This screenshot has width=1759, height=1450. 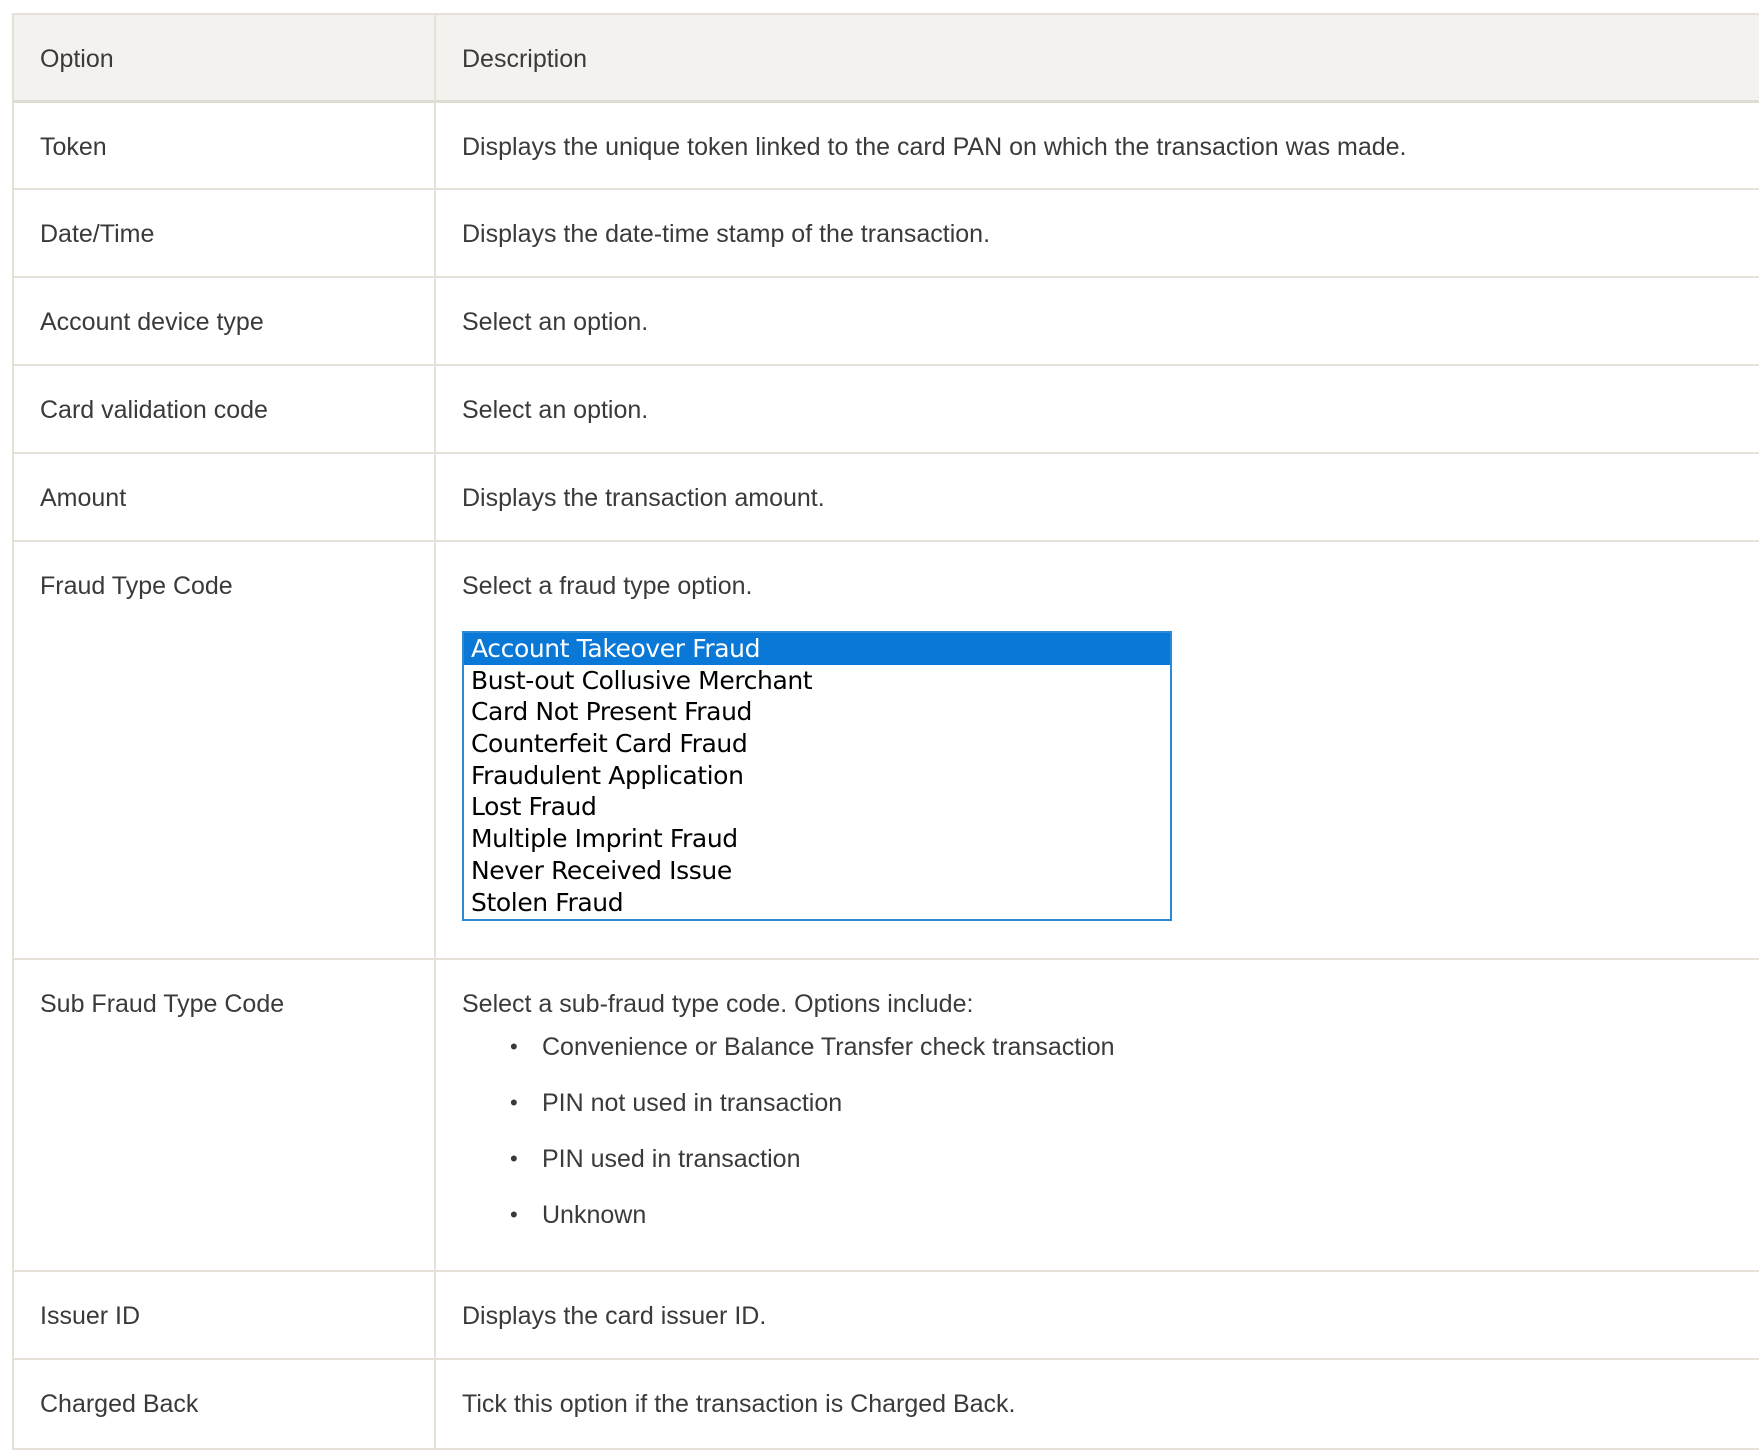 I want to click on option-cell: Token, so click(x=223, y=145).